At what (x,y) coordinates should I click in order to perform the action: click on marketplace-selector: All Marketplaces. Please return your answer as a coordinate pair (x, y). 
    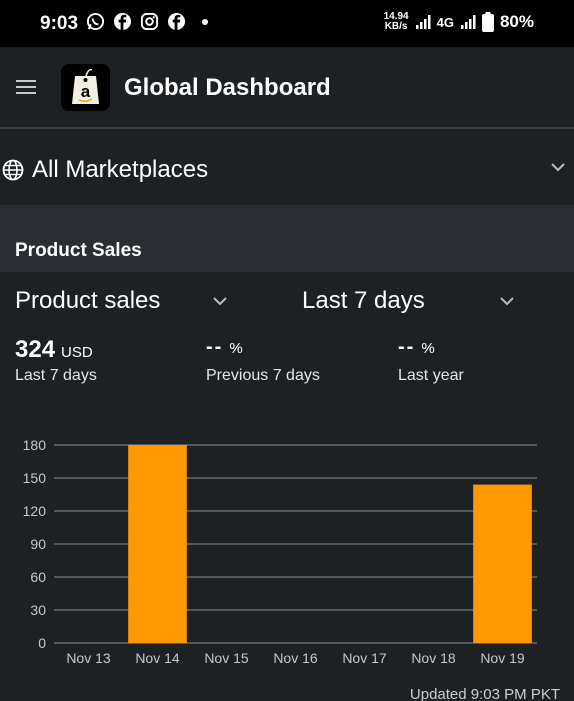
    Looking at the image, I should click on (287, 167).